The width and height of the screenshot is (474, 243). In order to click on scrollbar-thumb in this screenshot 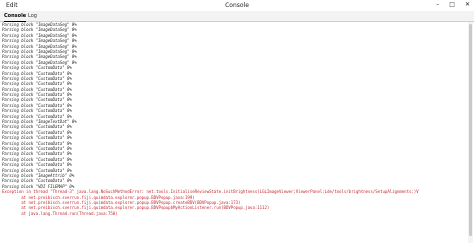, I will do `click(470, 130)`.